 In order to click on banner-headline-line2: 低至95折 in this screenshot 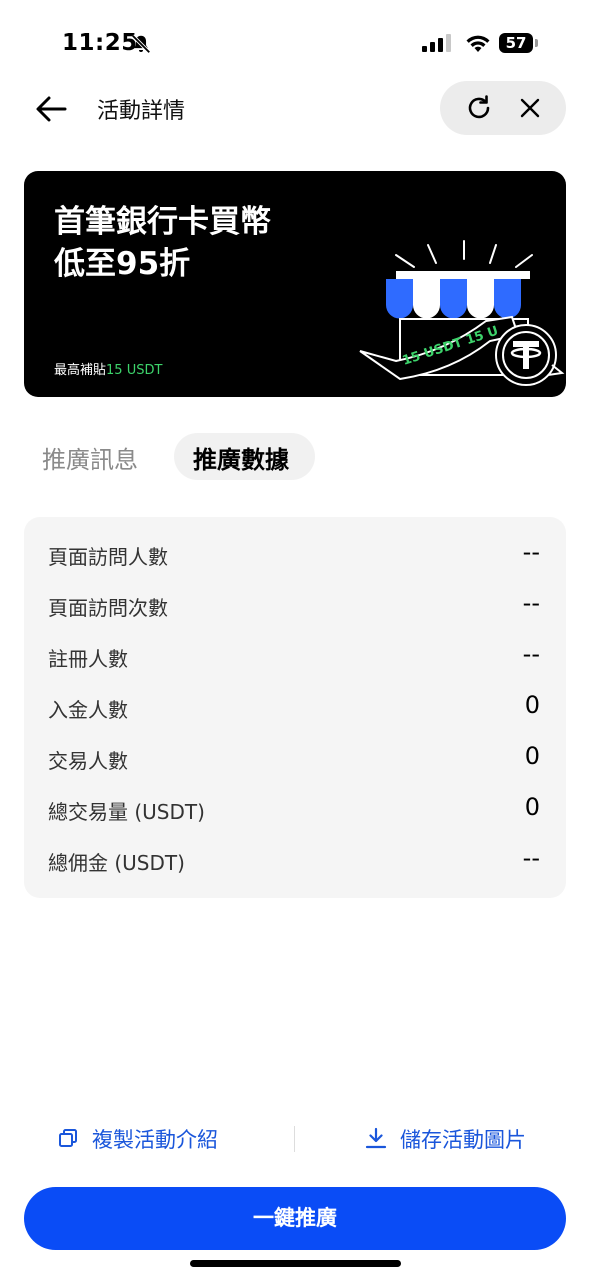, I will do `click(122, 264)`.